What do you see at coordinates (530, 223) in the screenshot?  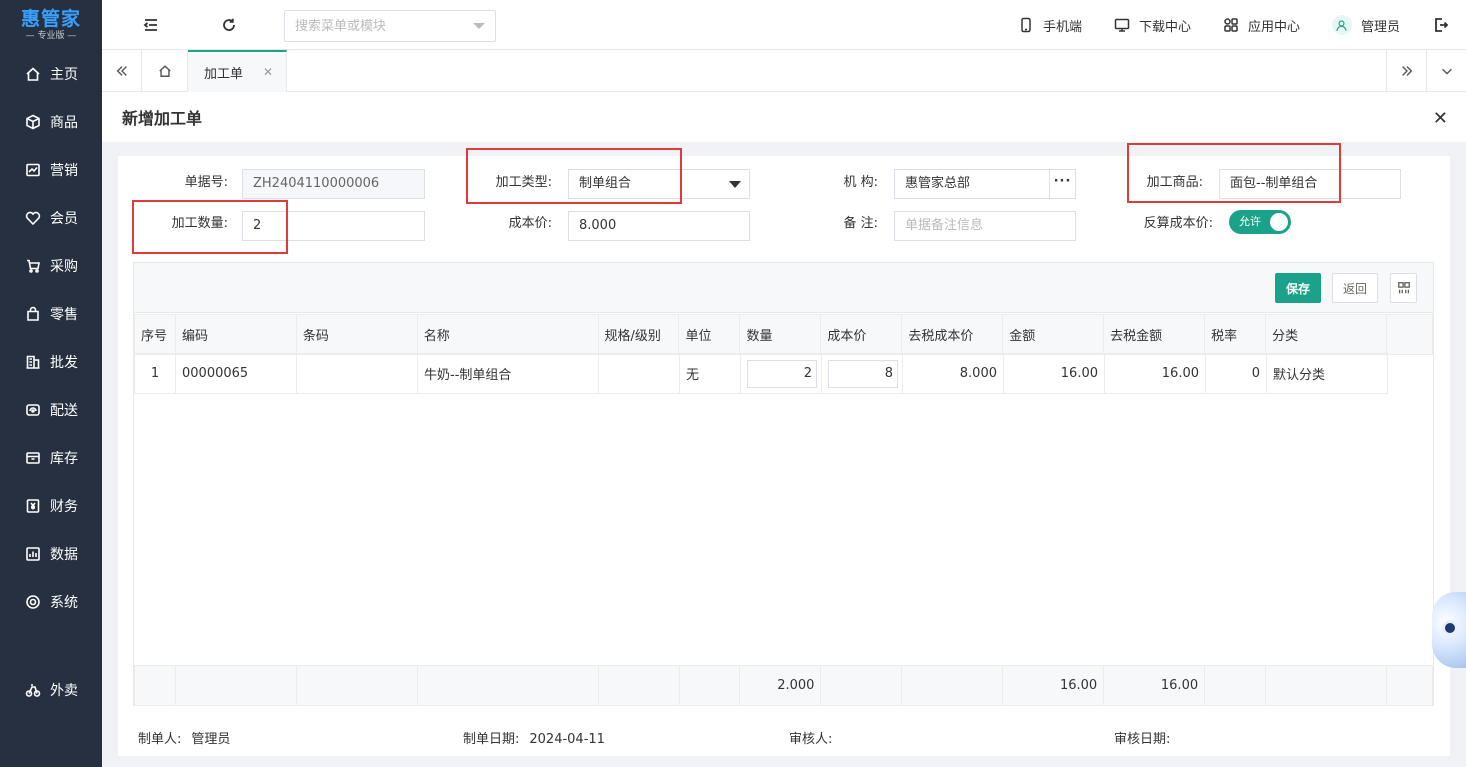 I see `cost-label: 成本价:` at bounding box center [530, 223].